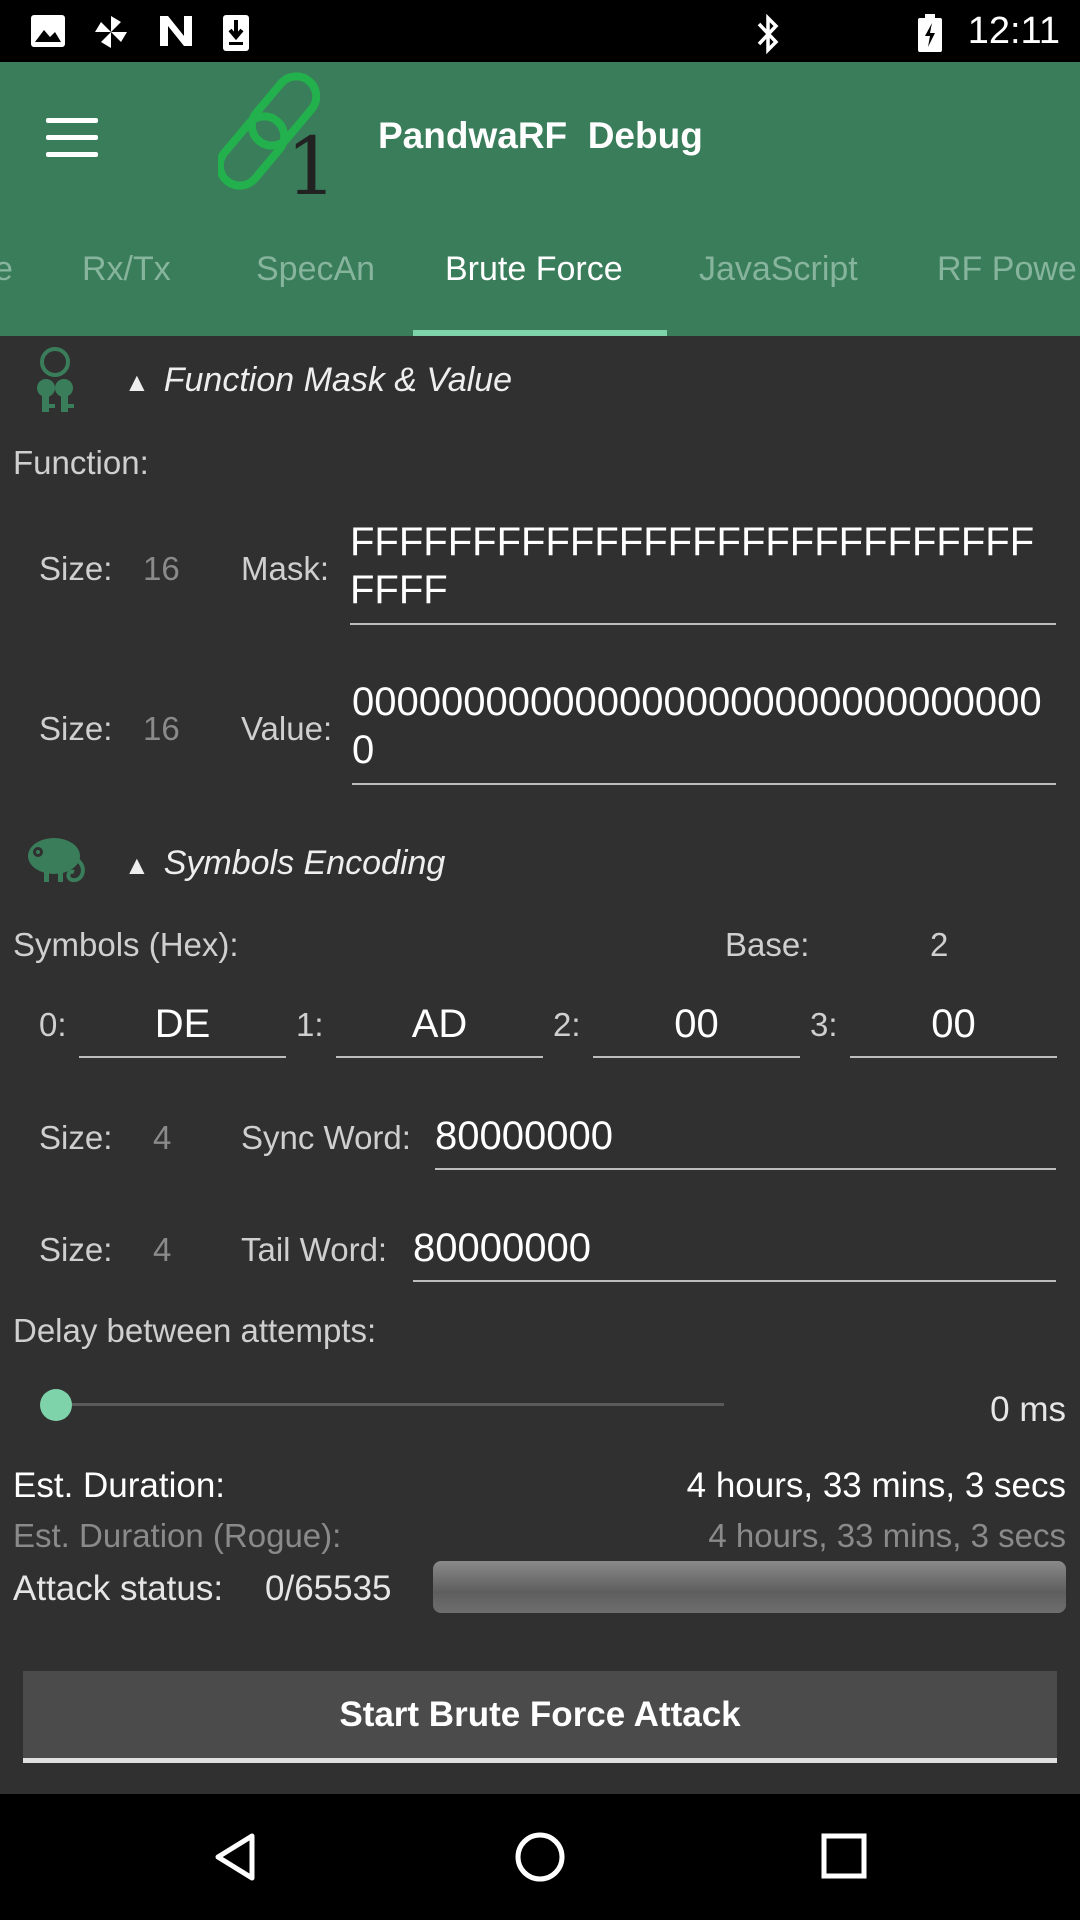  Describe the element at coordinates (315, 269) in the screenshot. I see `tab-specan: SpecAn` at that location.